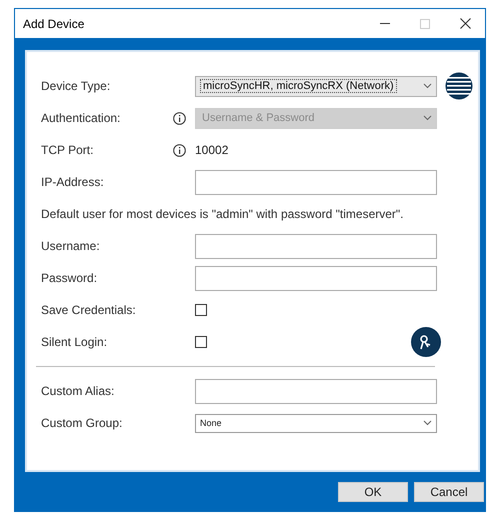 The height and width of the screenshot is (514, 489). Describe the element at coordinates (69, 278) in the screenshot. I see `field-label: Password:` at that location.